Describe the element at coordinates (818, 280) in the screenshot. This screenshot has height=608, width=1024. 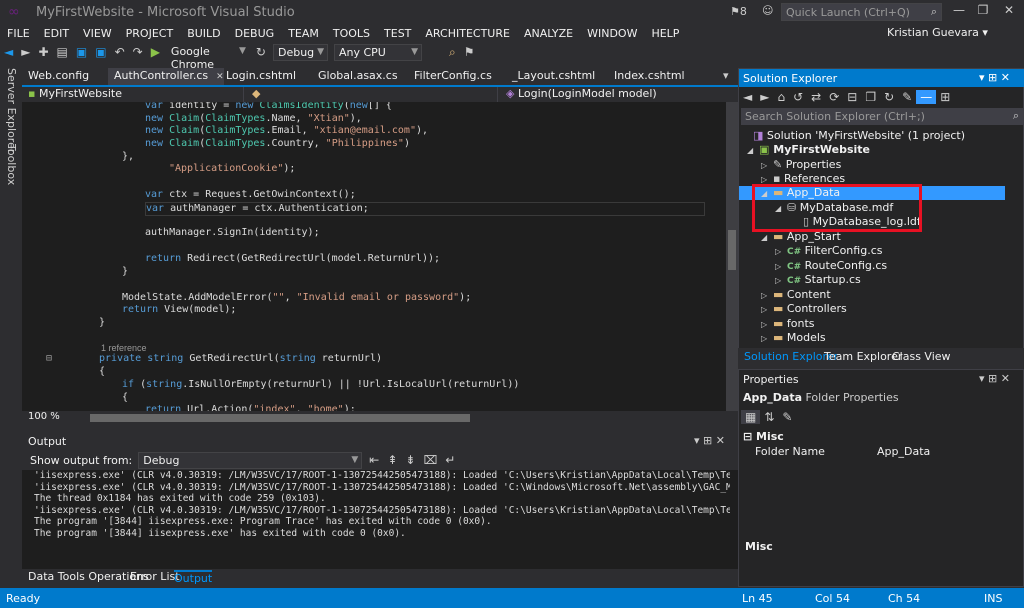
I see `tree-startup: ▷ C# Startup.cs` at that location.